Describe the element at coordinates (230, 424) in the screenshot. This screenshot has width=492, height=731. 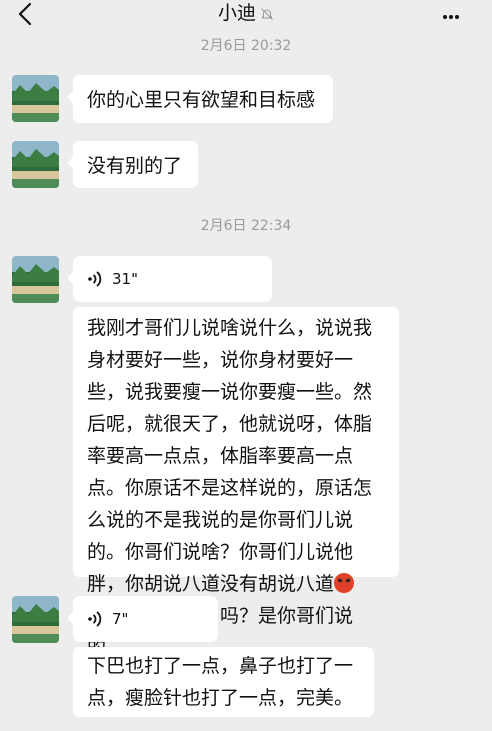
I see `message-line: 后呢，就很天了，他就说呀，体脂` at that location.